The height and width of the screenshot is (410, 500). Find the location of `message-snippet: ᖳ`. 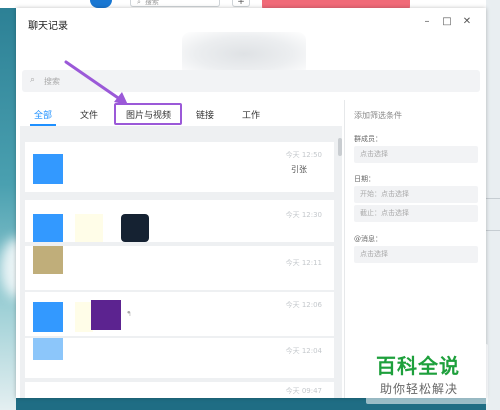

message-snippet: ᖳ is located at coordinates (129, 314).